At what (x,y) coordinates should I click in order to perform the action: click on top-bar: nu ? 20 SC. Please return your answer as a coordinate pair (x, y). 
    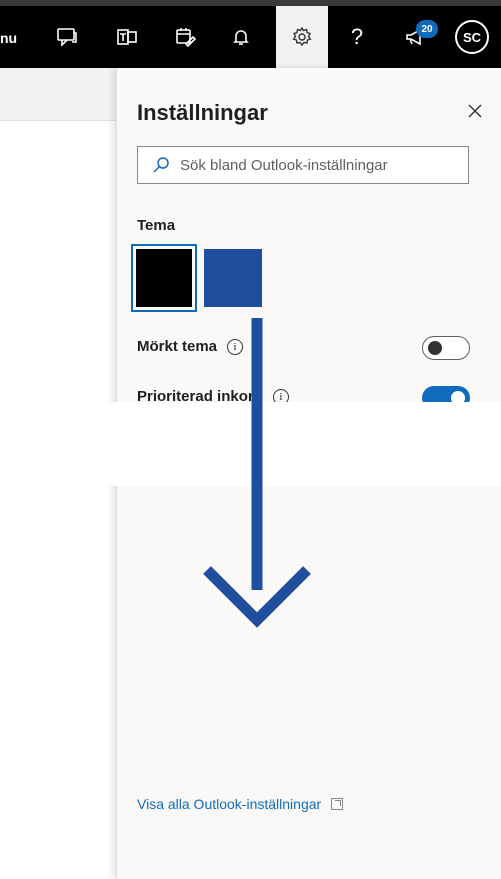
    Looking at the image, I should click on (250, 34).